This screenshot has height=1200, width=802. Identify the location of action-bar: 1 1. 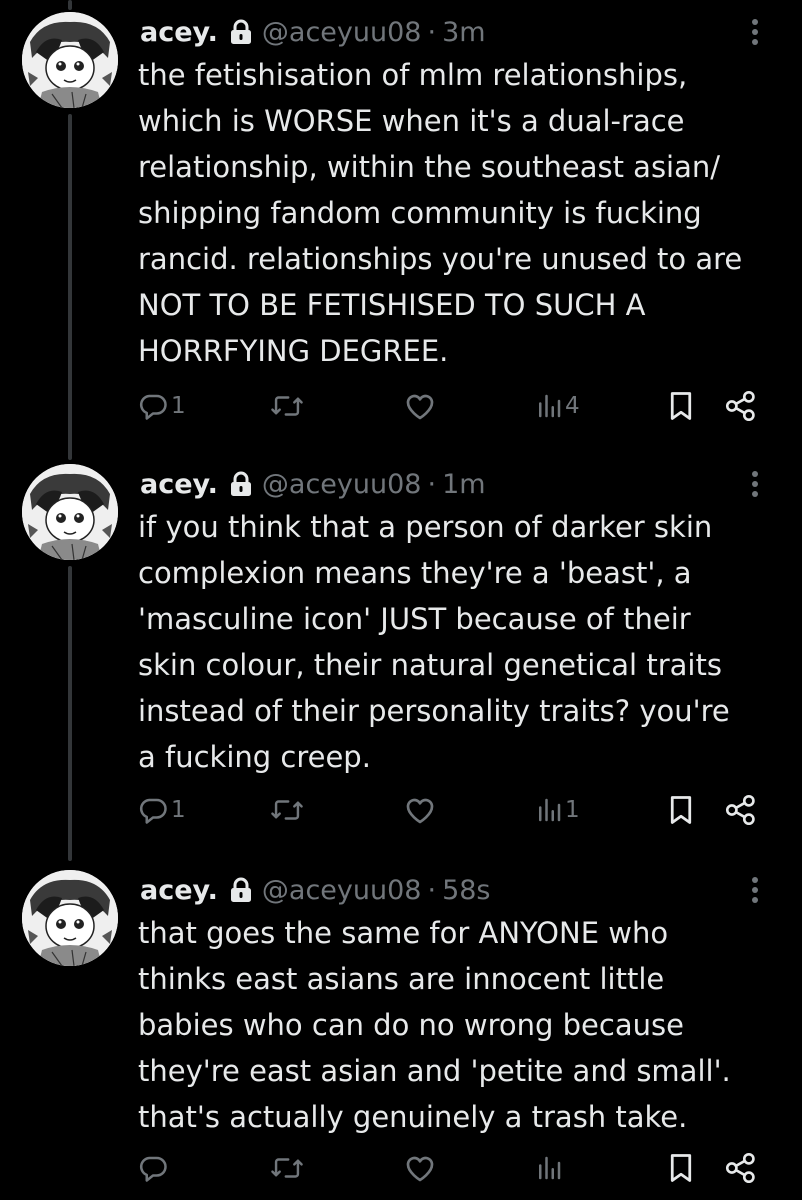
(458, 810).